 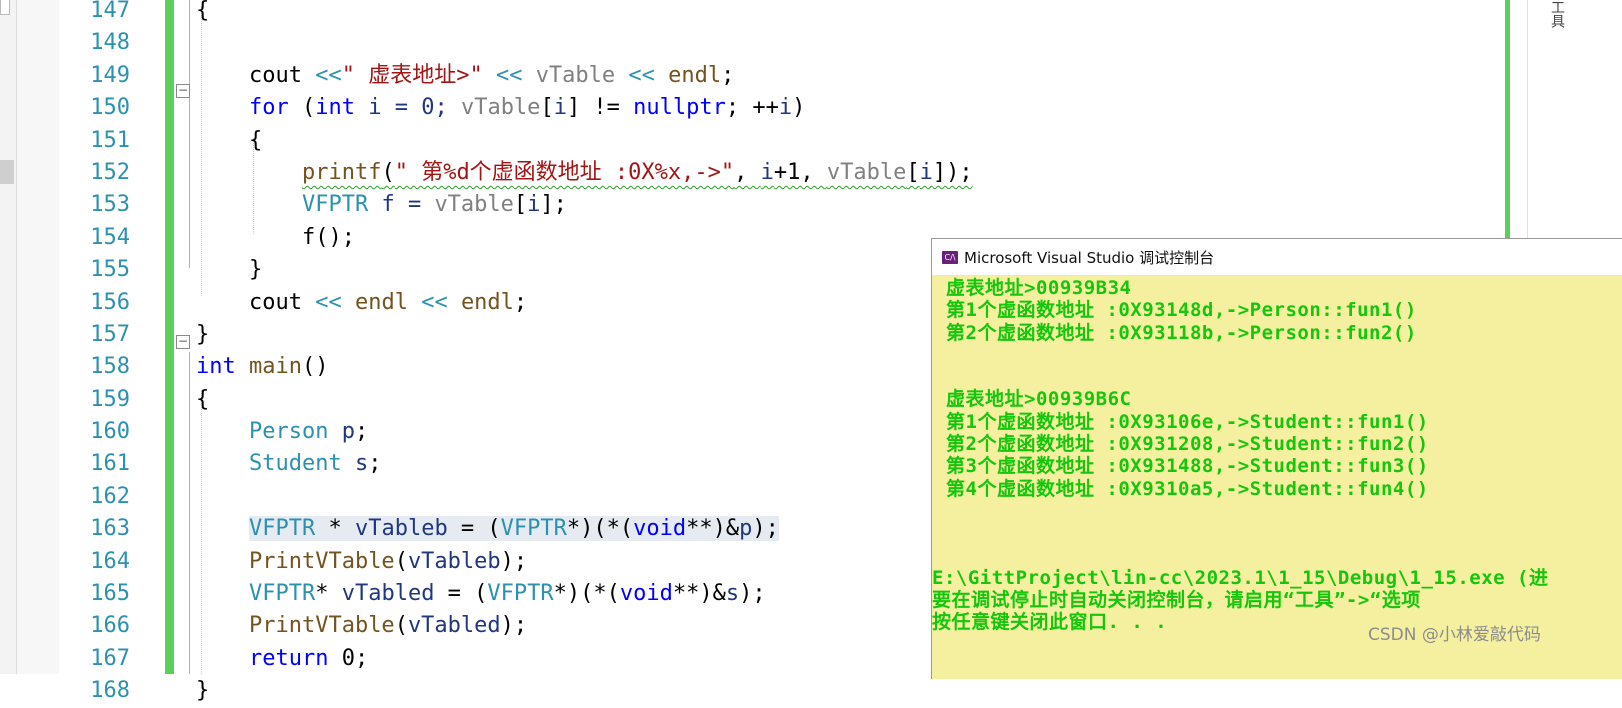 I want to click on console-line: 虚表地址>00939B6C, so click(x=1039, y=399).